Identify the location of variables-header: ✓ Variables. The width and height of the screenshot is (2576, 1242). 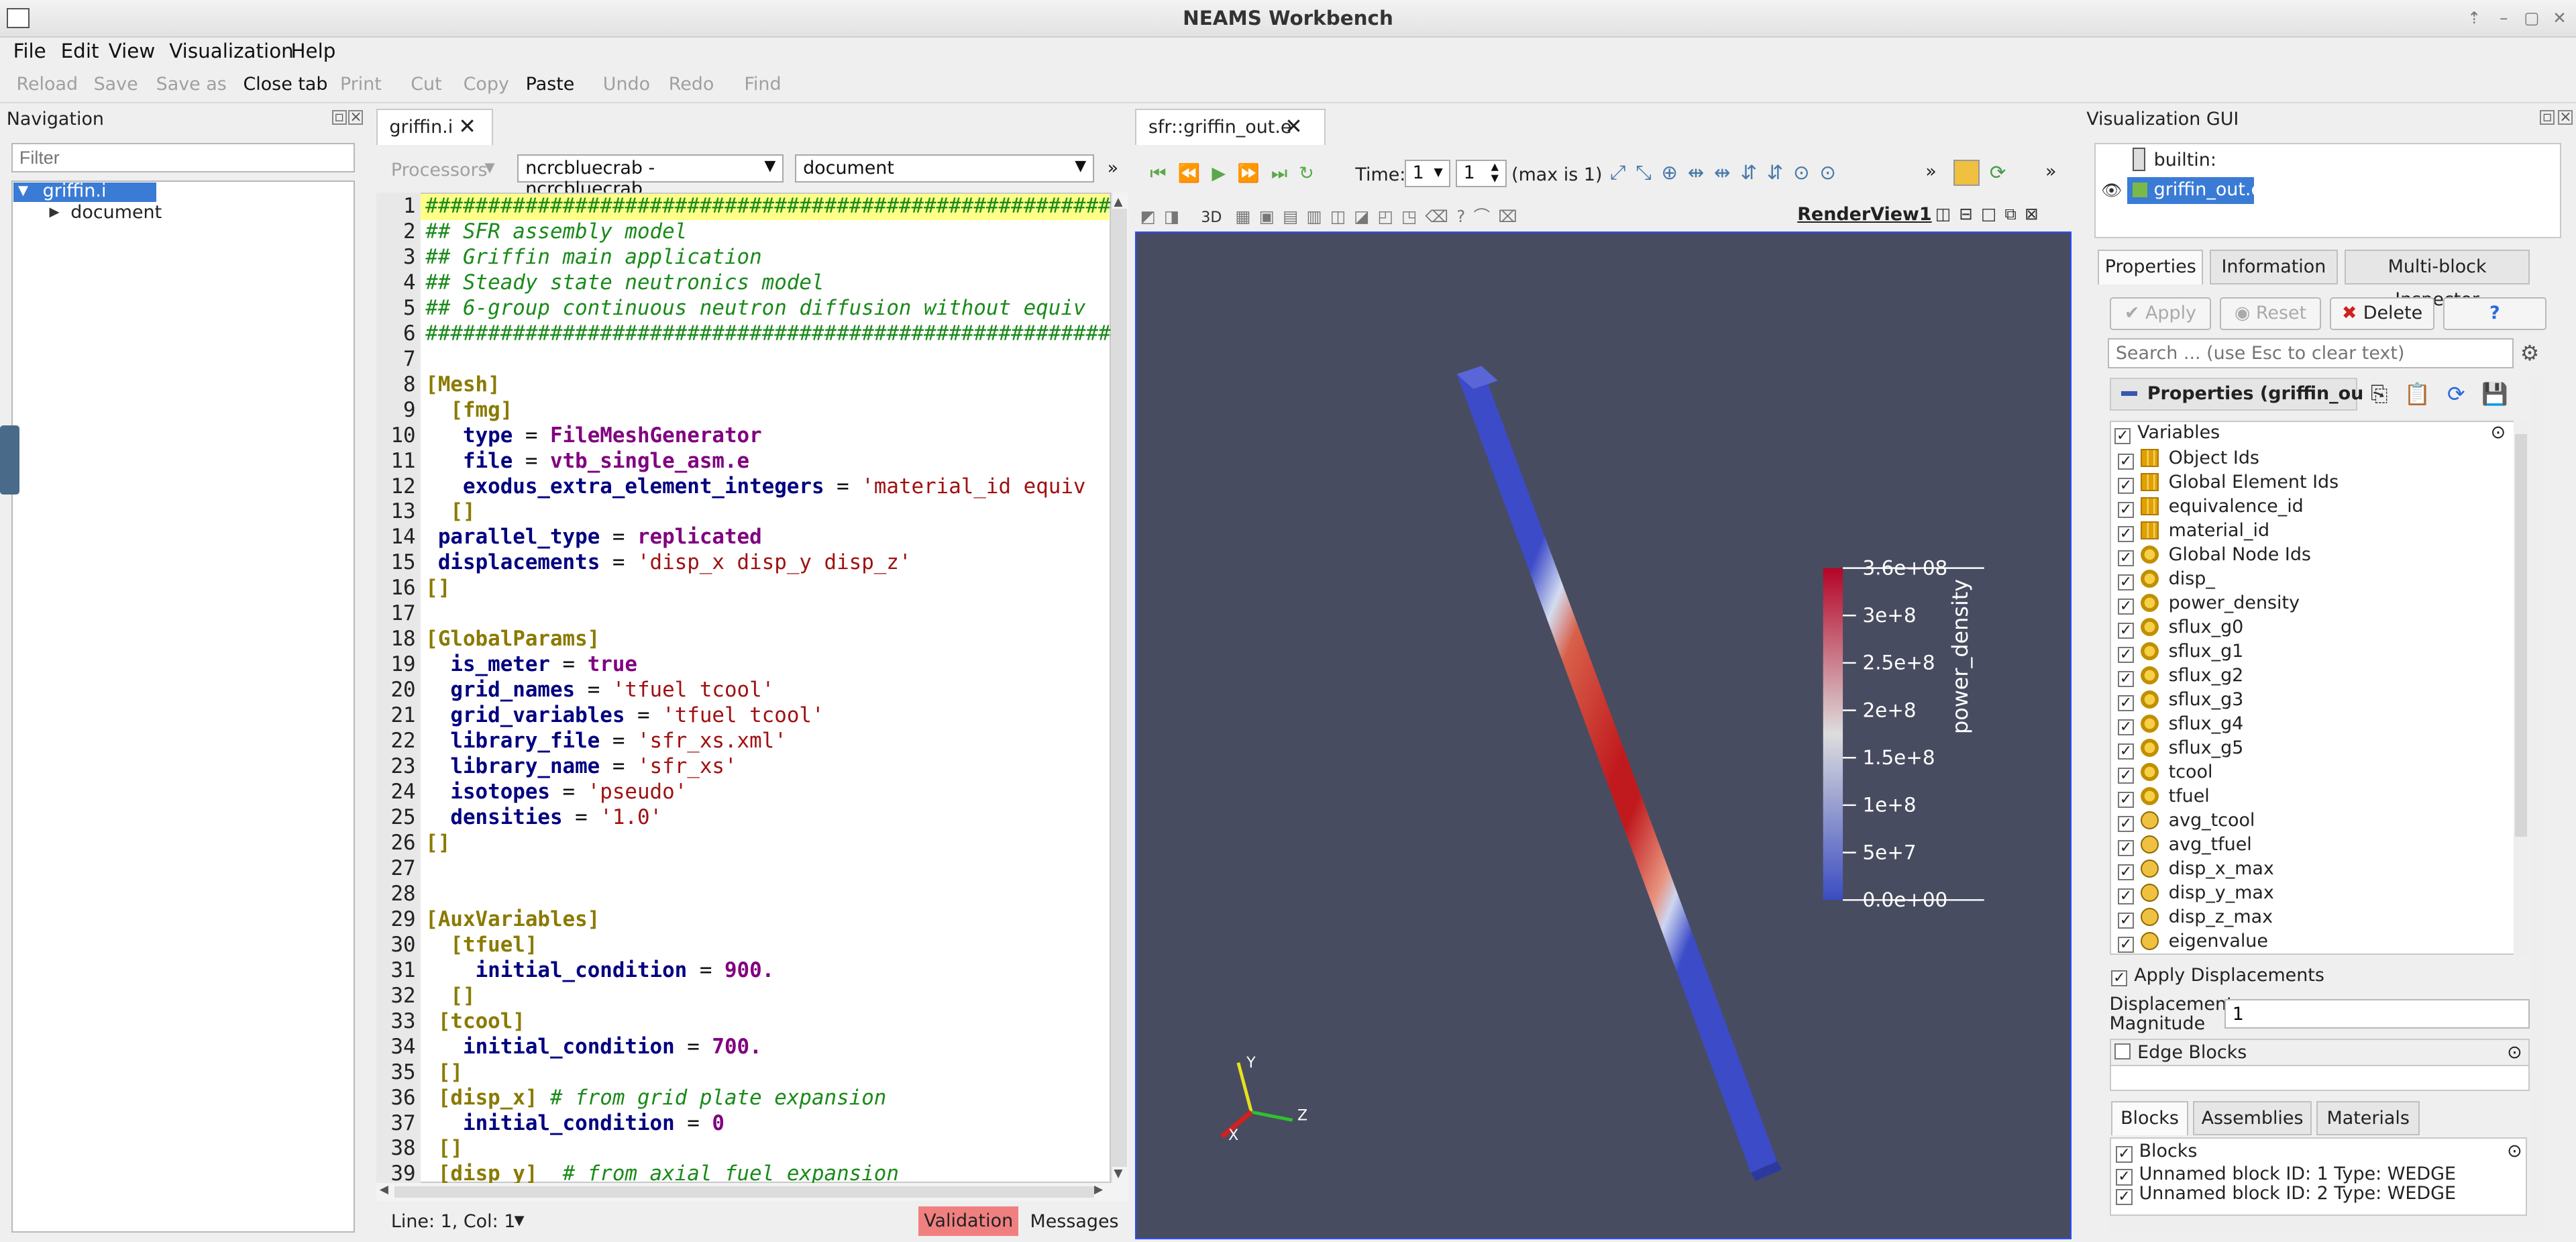
(2167, 433).